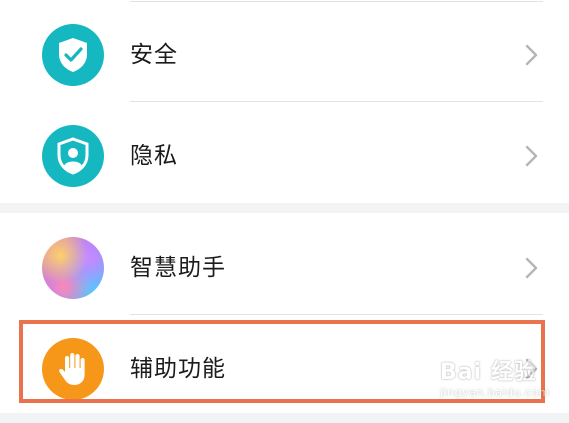 This screenshot has height=423, width=569. I want to click on hand-icon, so click(73, 369).